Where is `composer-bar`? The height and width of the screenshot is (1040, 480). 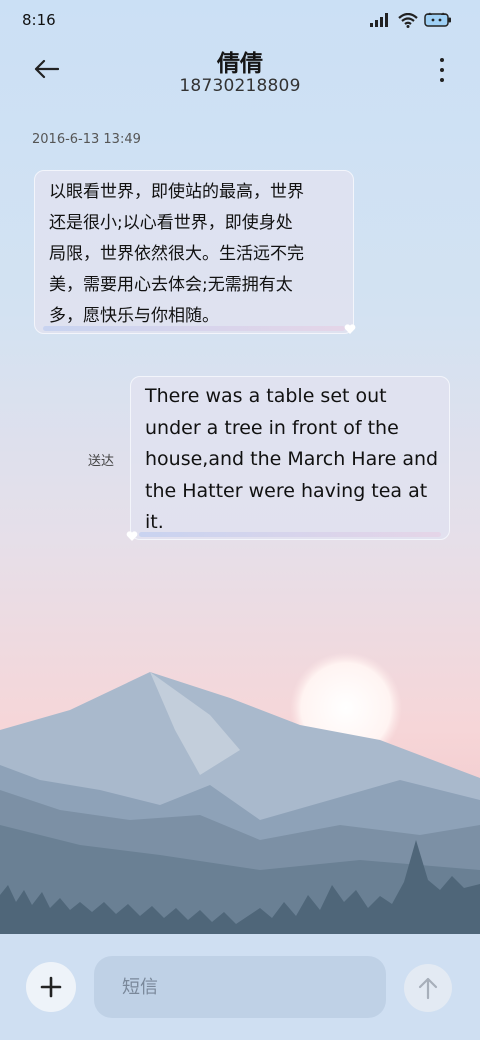 composer-bar is located at coordinates (240, 987).